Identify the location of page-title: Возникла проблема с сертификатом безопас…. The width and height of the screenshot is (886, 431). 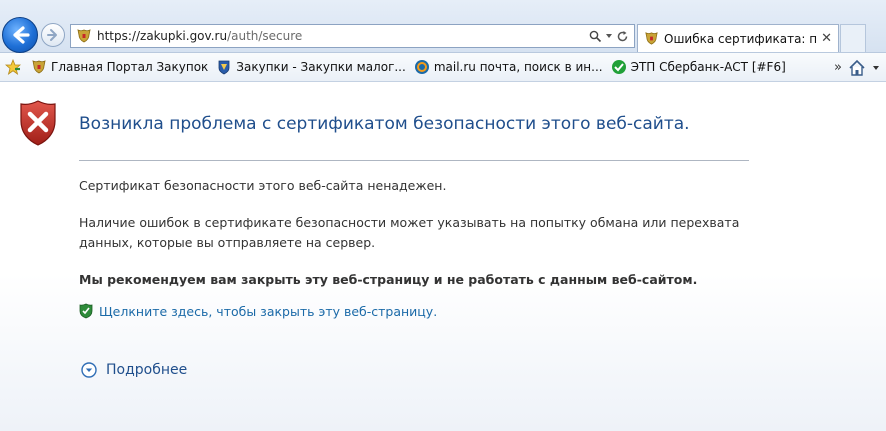
(384, 124).